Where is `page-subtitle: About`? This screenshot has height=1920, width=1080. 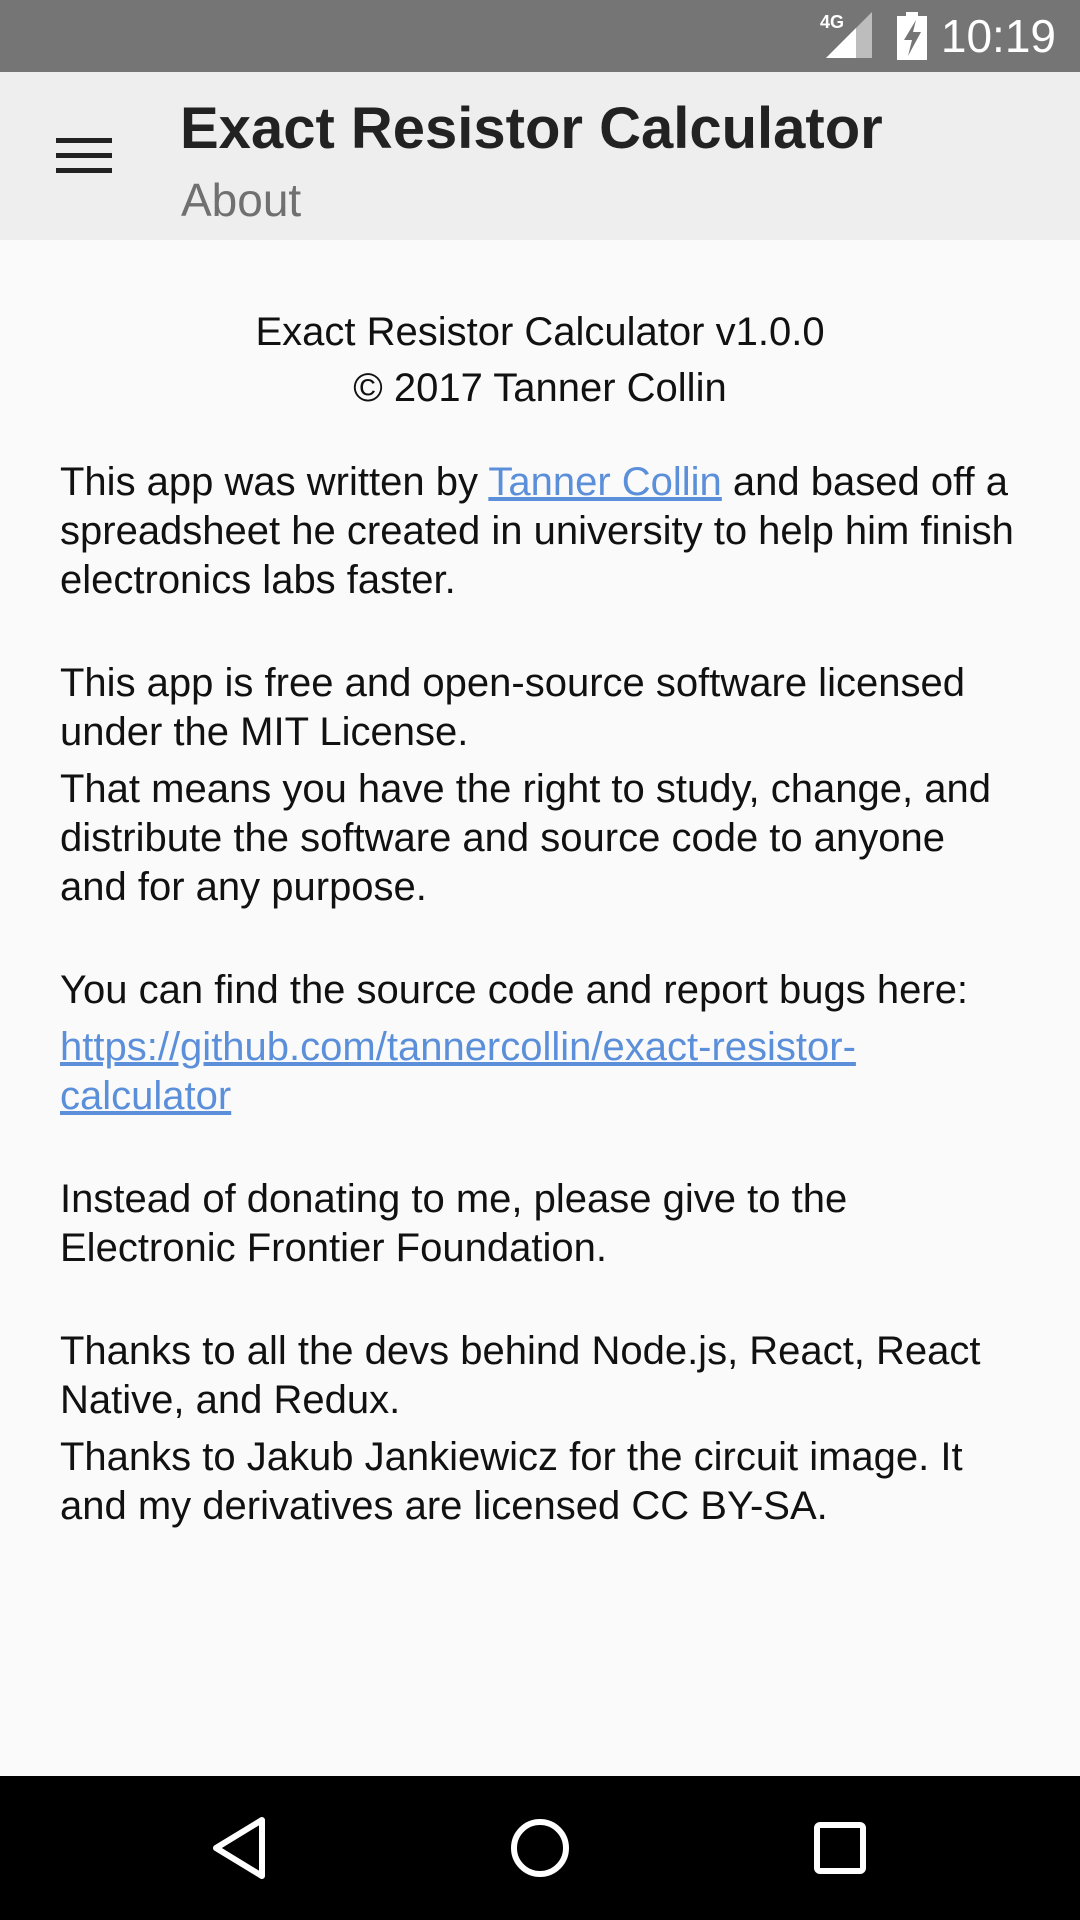 page-subtitle: About is located at coordinates (241, 200).